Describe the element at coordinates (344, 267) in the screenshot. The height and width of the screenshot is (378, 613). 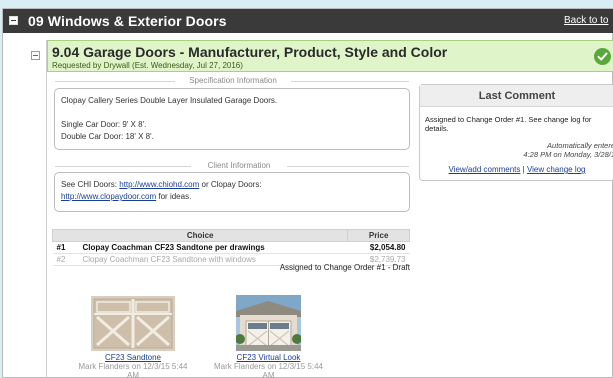
I see `assigned-status: Assigned to Change Order #1 - Draft` at that location.